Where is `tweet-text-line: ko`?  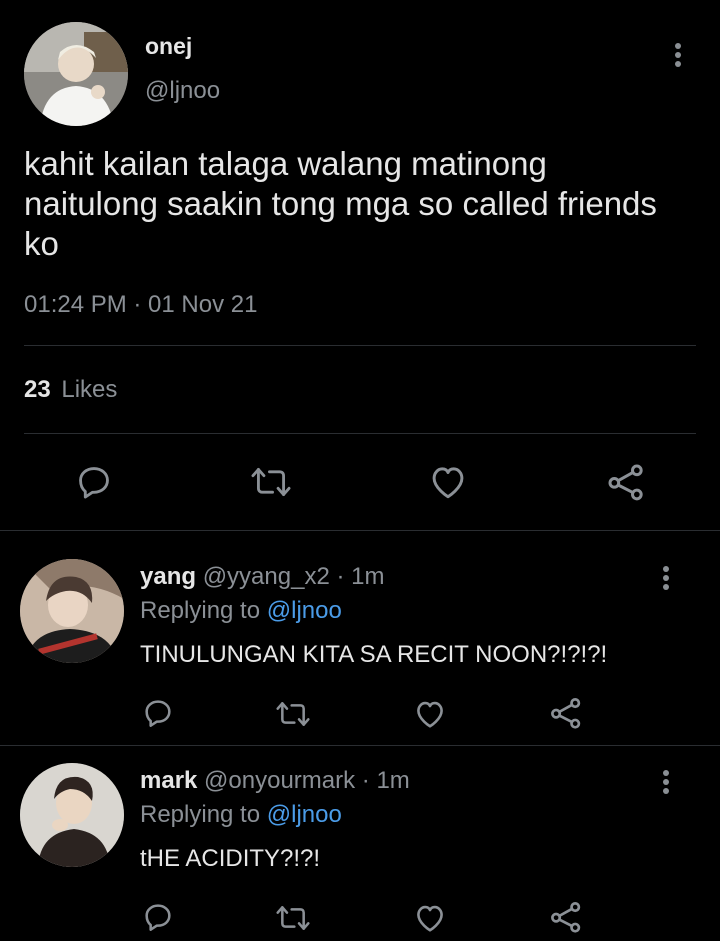 tweet-text-line: ko is located at coordinates (41, 243).